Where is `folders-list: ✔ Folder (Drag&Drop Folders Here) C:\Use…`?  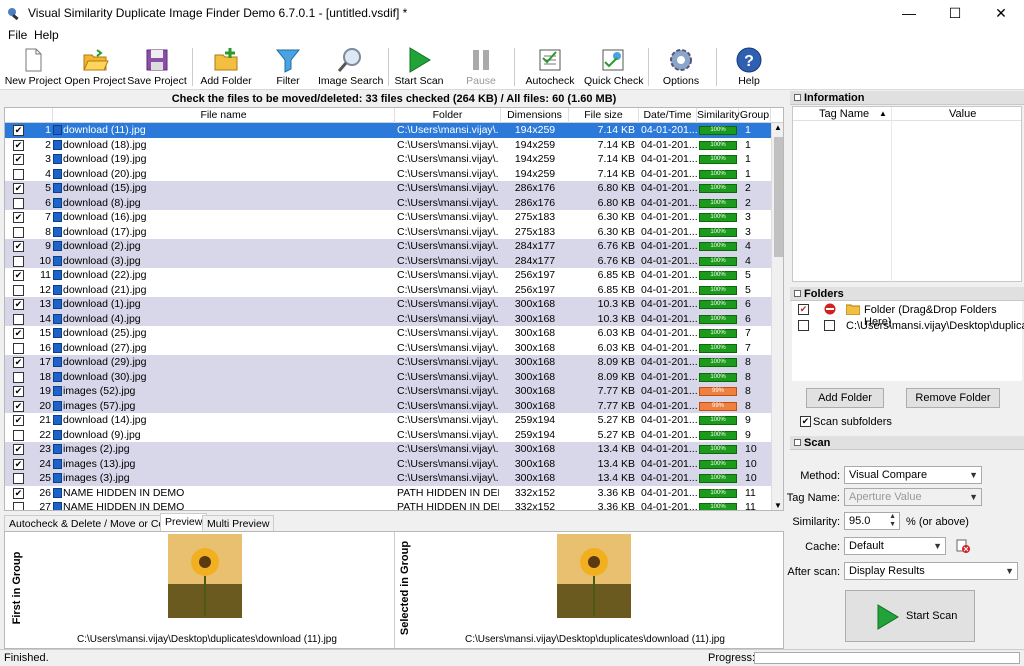 folders-list: ✔ Folder (Drag&Drop Folders Here) C:\Use… is located at coordinates (908, 341).